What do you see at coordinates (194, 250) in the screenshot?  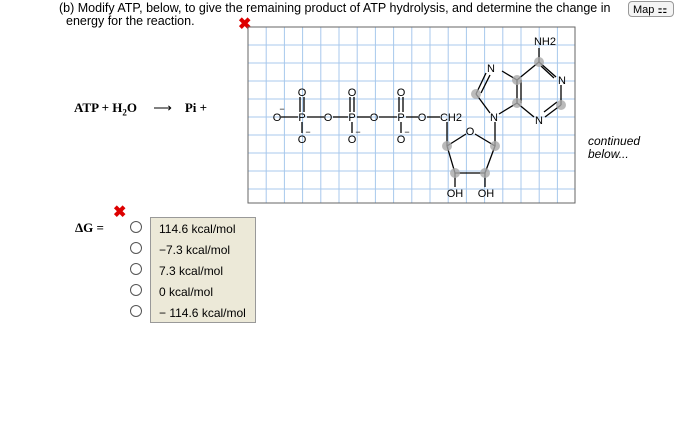 I see `option-label: −7.3 kcal/mol` at bounding box center [194, 250].